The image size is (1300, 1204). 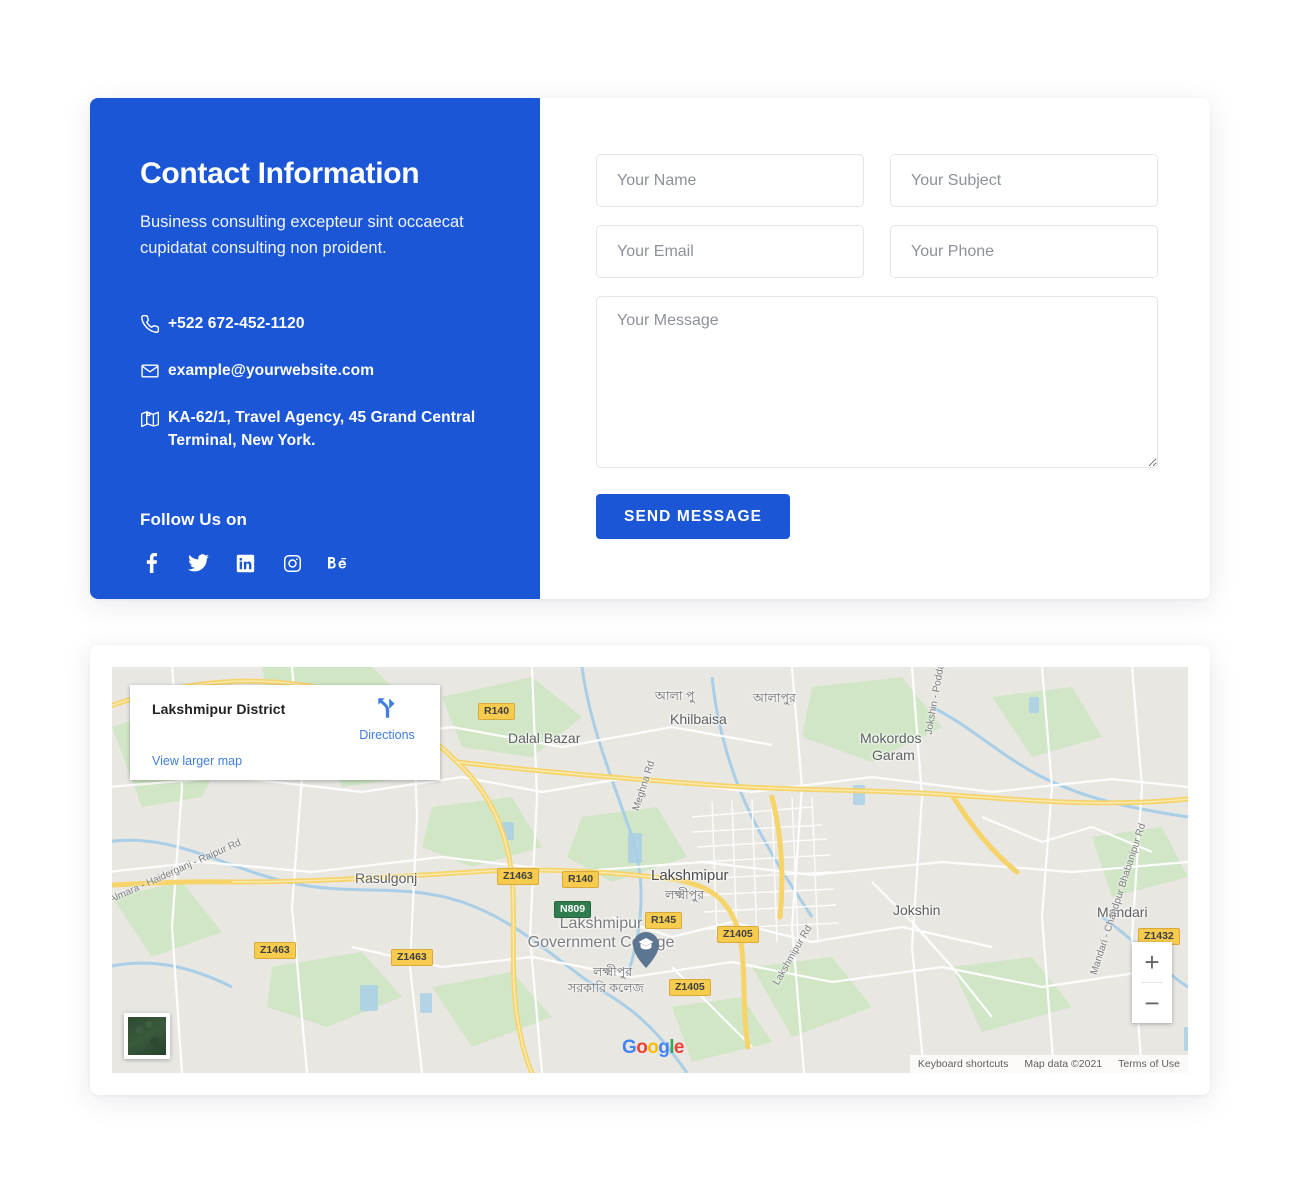 I want to click on map-label: Mandari, so click(x=1122, y=912).